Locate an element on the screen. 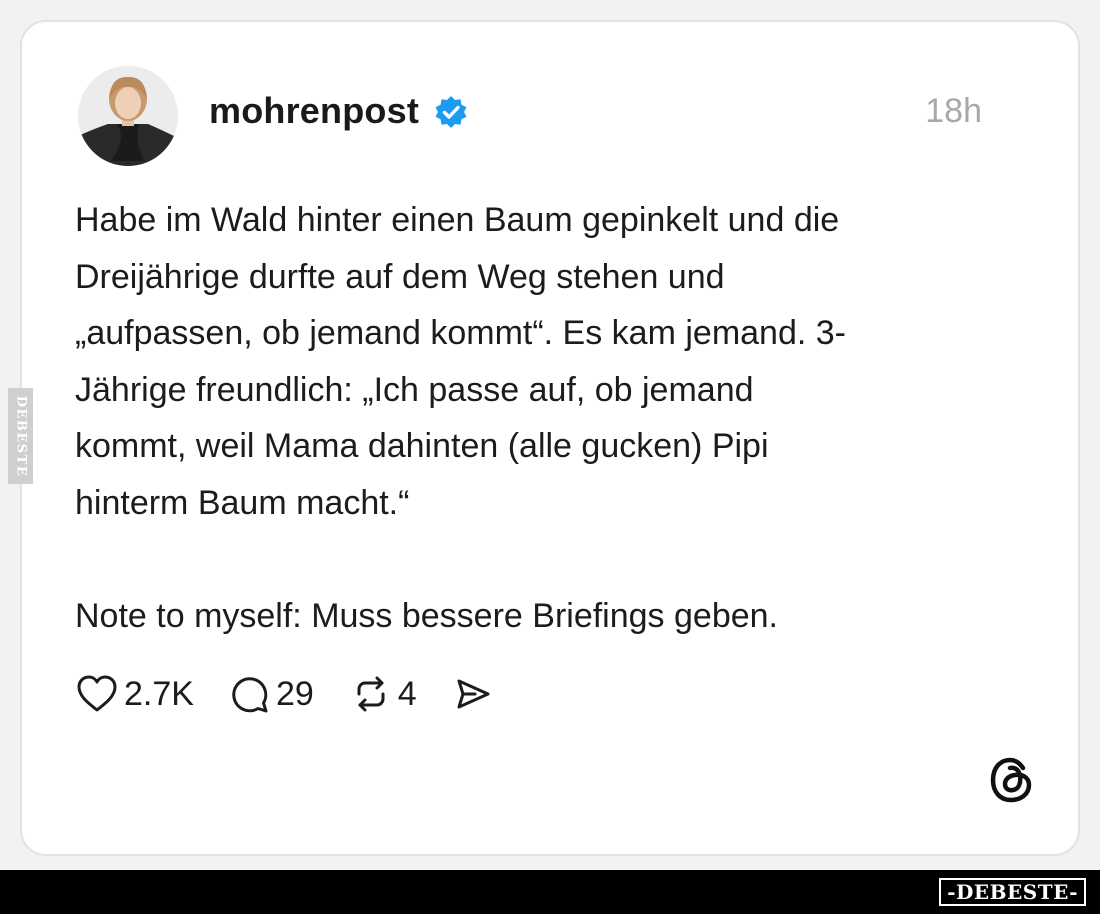  action-bar: 2.7K 29 4 is located at coordinates (302, 694).